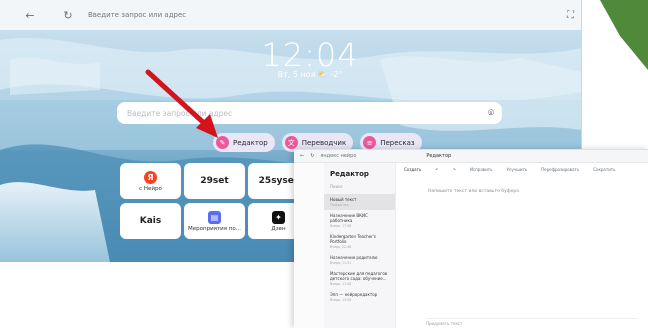 Image resolution: width=648 pixels, height=328 pixels. What do you see at coordinates (341, 263) in the screenshot?
I see `document-date: Вчера, 11:51` at bounding box center [341, 263].